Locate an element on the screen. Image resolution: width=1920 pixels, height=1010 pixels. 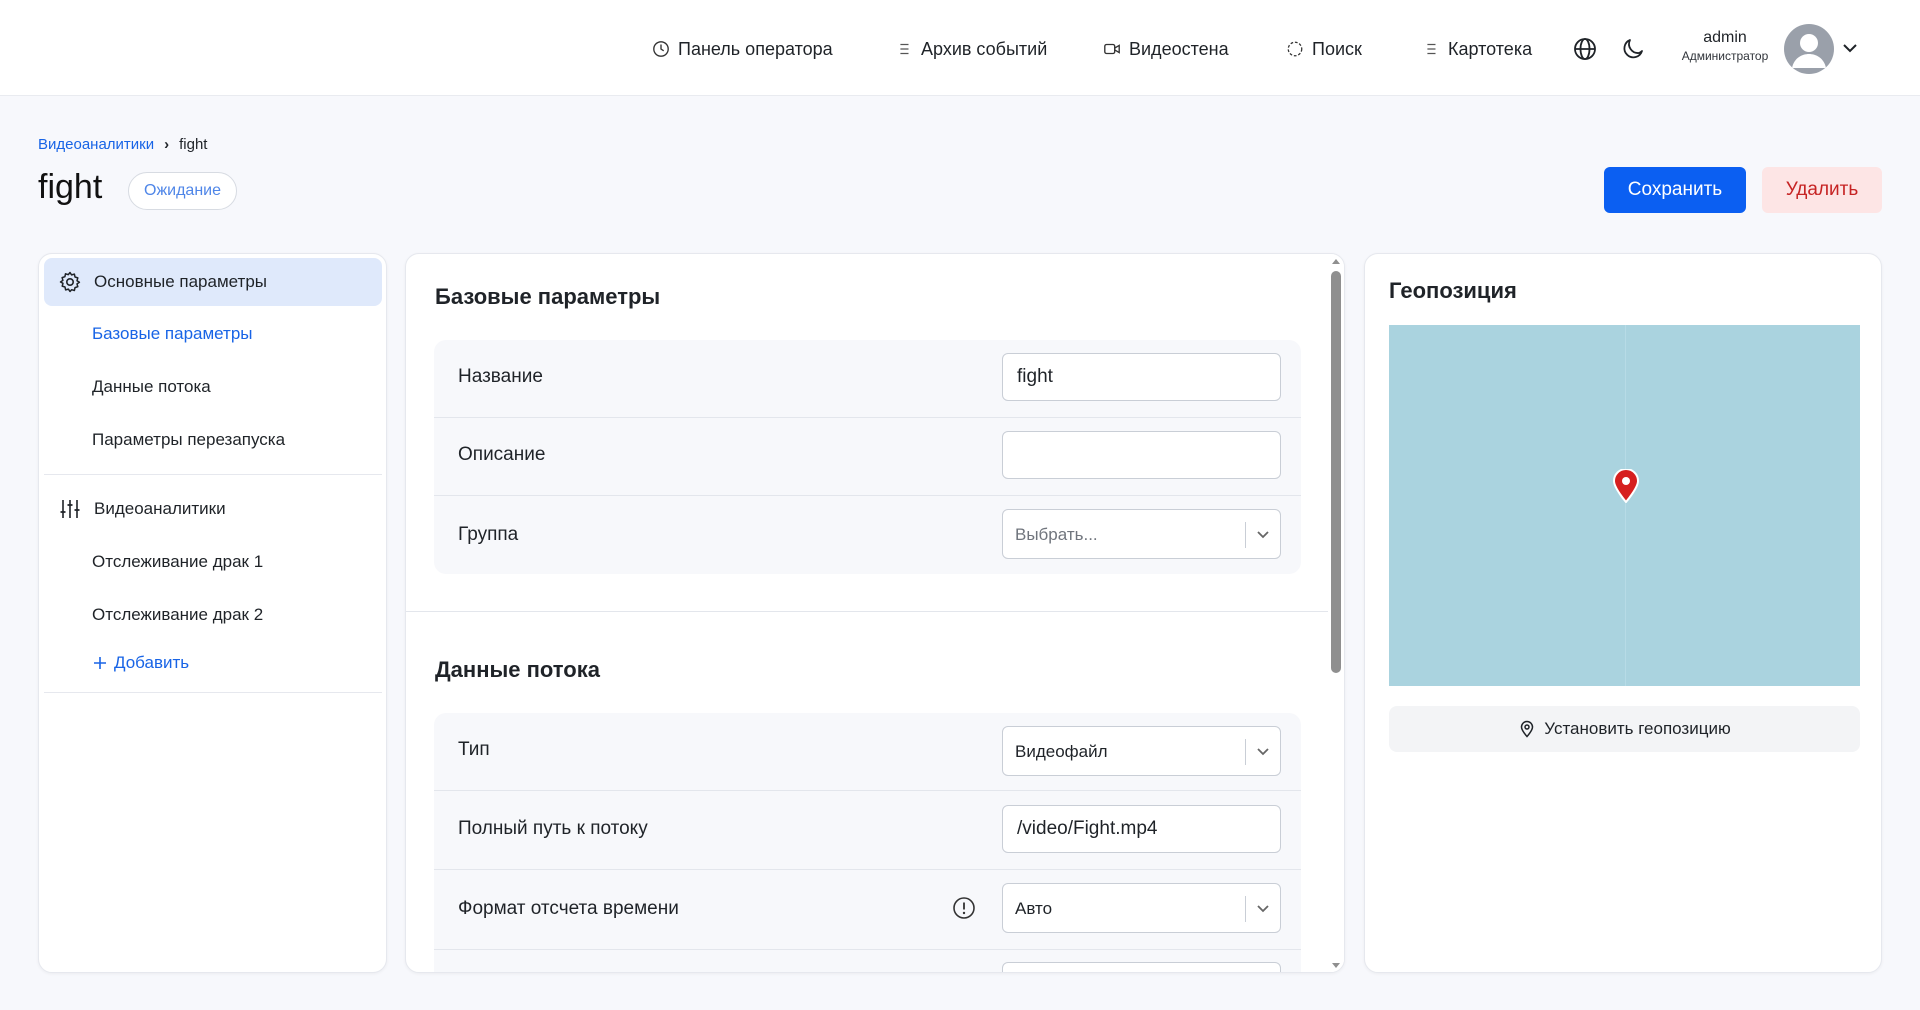
plus-icon is located at coordinates (100, 663).